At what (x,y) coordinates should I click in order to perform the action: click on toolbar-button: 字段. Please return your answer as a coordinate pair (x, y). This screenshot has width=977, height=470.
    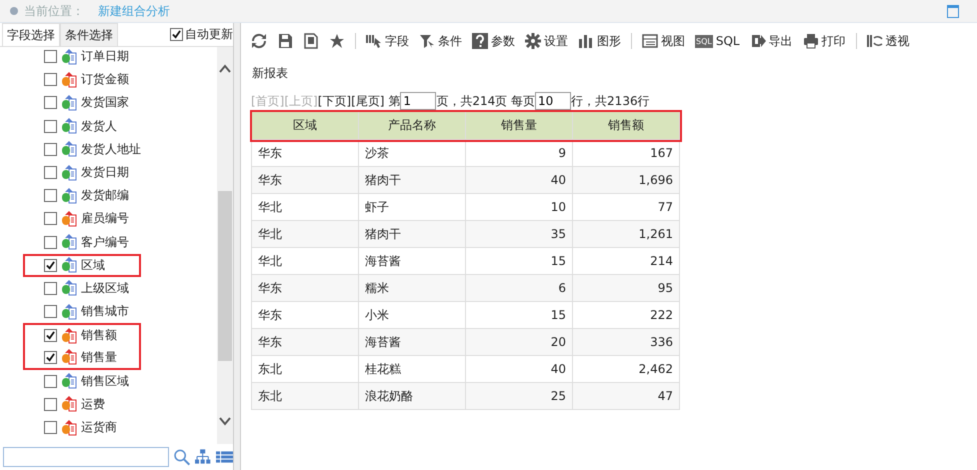
    Looking at the image, I should click on (387, 41).